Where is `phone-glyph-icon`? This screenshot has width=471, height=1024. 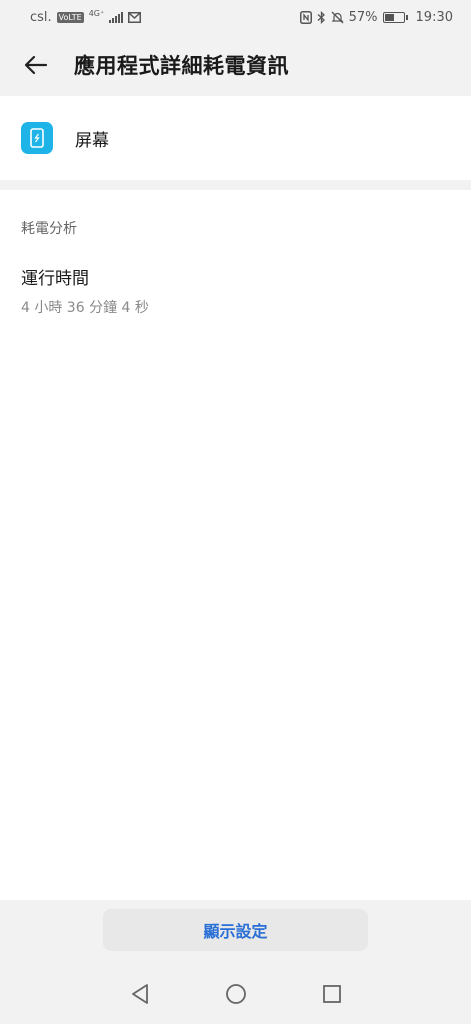 phone-glyph-icon is located at coordinates (37, 138).